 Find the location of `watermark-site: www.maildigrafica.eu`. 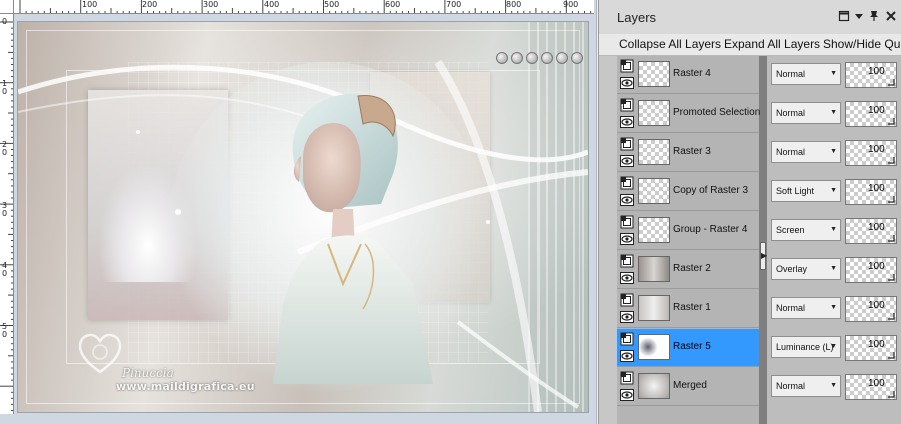

watermark-site: www.maildigrafica.eu is located at coordinates (185, 386).